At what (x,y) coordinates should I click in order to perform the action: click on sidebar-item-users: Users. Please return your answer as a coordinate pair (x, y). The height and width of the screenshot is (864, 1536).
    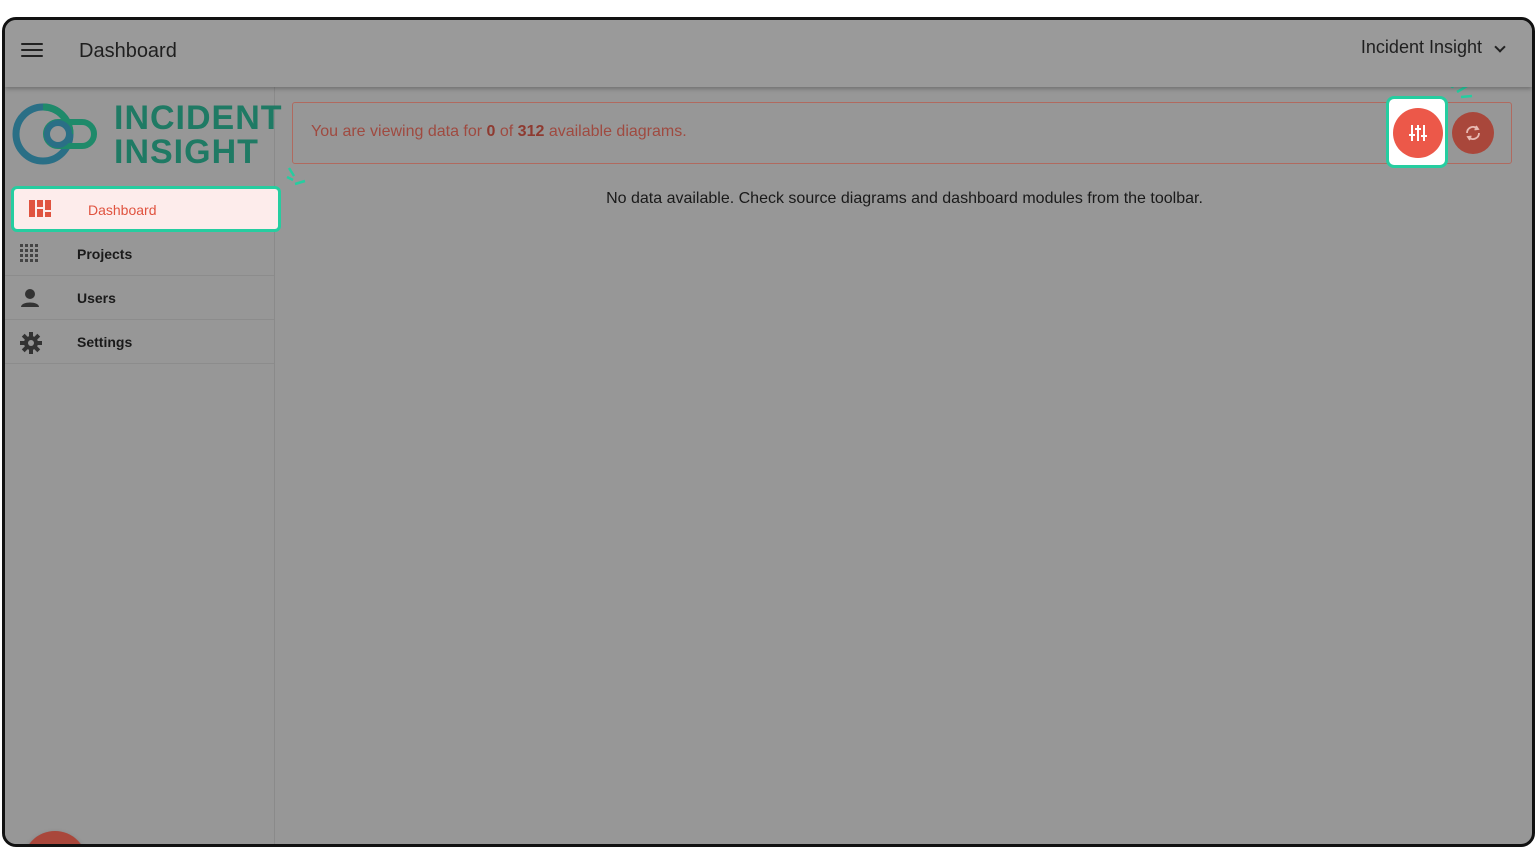
    Looking at the image, I should click on (139, 298).